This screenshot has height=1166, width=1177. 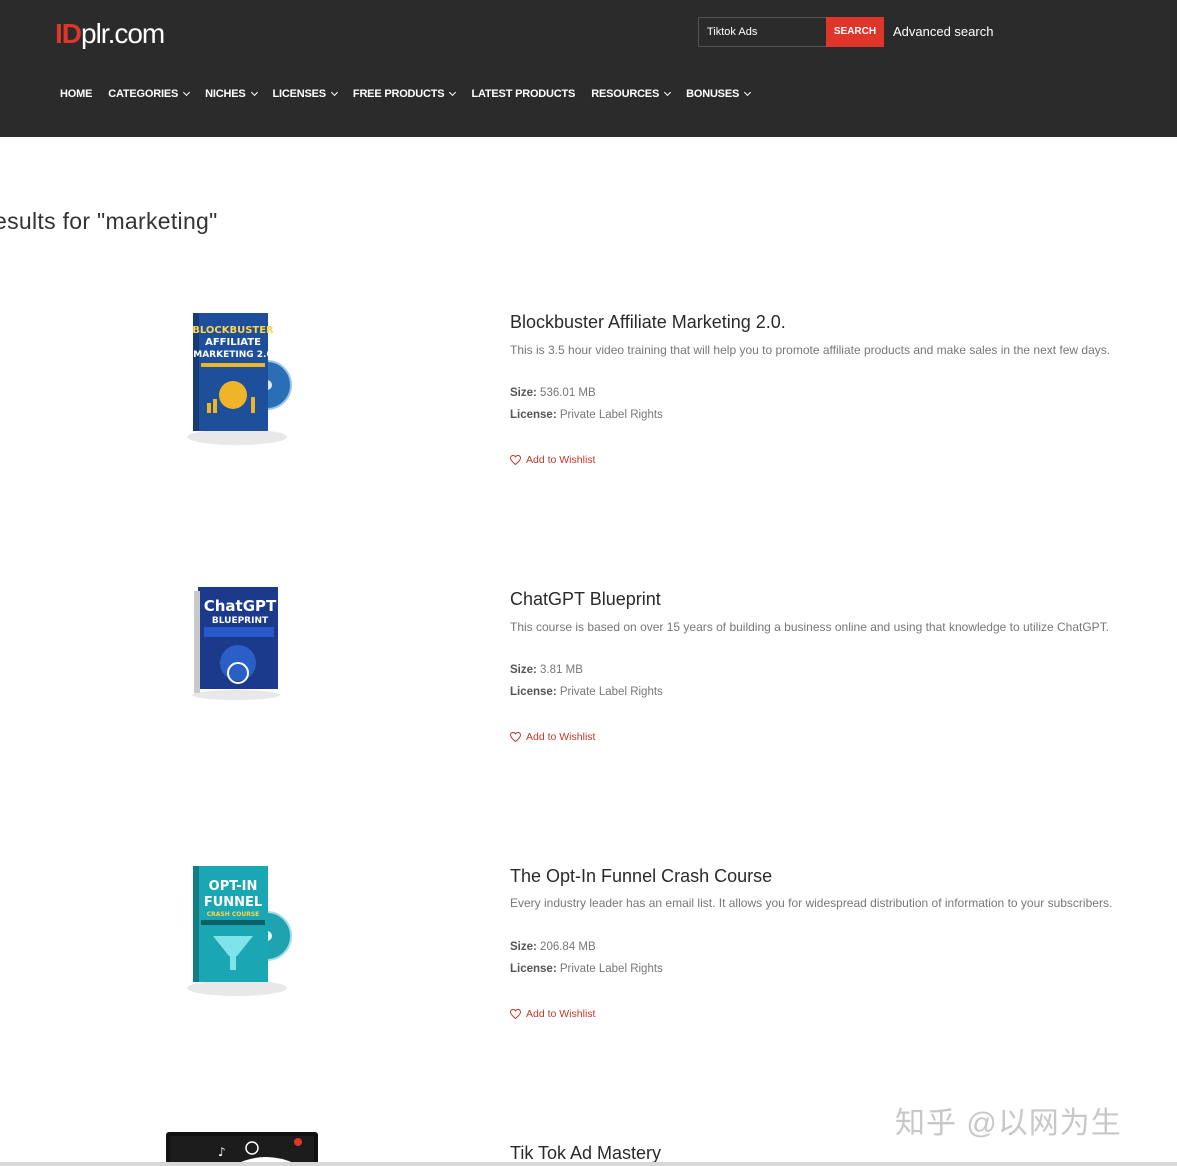 I want to click on watermark: 知乎 @以网为生, so click(x=1008, y=1123).